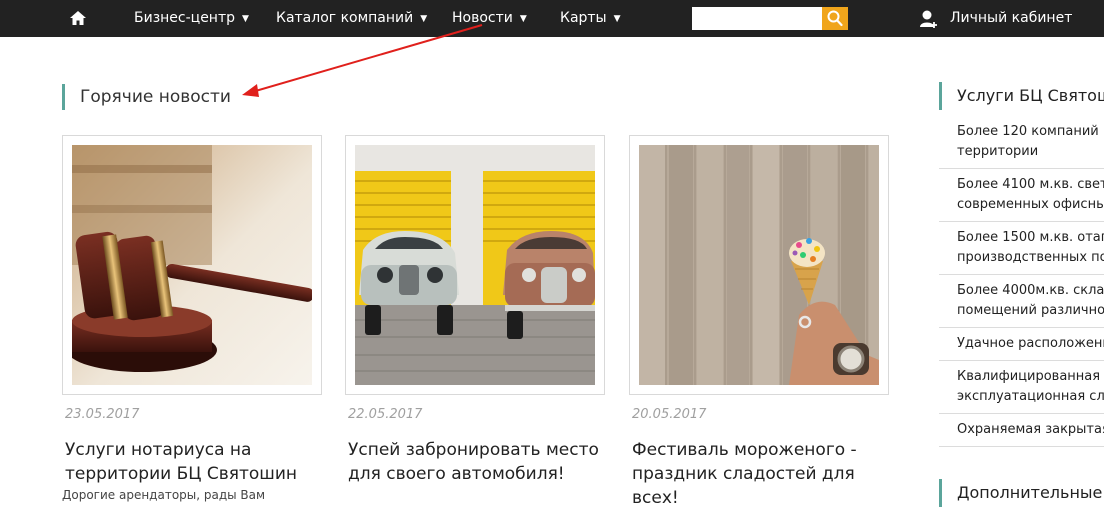 This screenshot has height=514, width=1104. Describe the element at coordinates (1030, 429) in the screenshot. I see `list-item-line: Охраняемая закрытая` at that location.